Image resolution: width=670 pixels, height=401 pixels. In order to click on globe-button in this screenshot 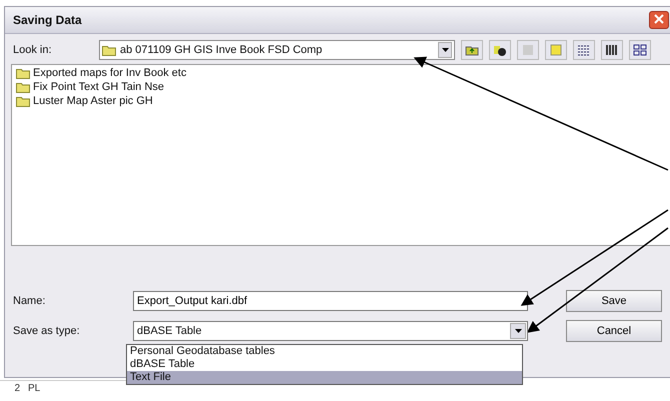, I will do `click(500, 50)`.